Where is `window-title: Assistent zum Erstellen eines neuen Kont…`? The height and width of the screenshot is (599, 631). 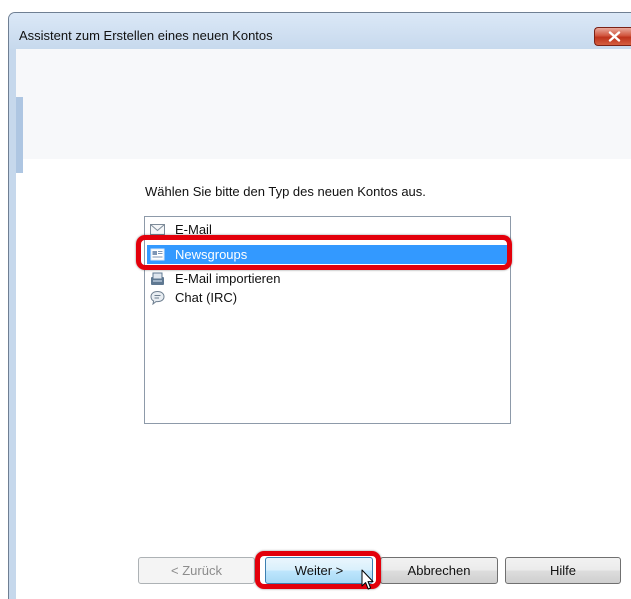 window-title: Assistent zum Erstellen eines neuen Kont… is located at coordinates (146, 35).